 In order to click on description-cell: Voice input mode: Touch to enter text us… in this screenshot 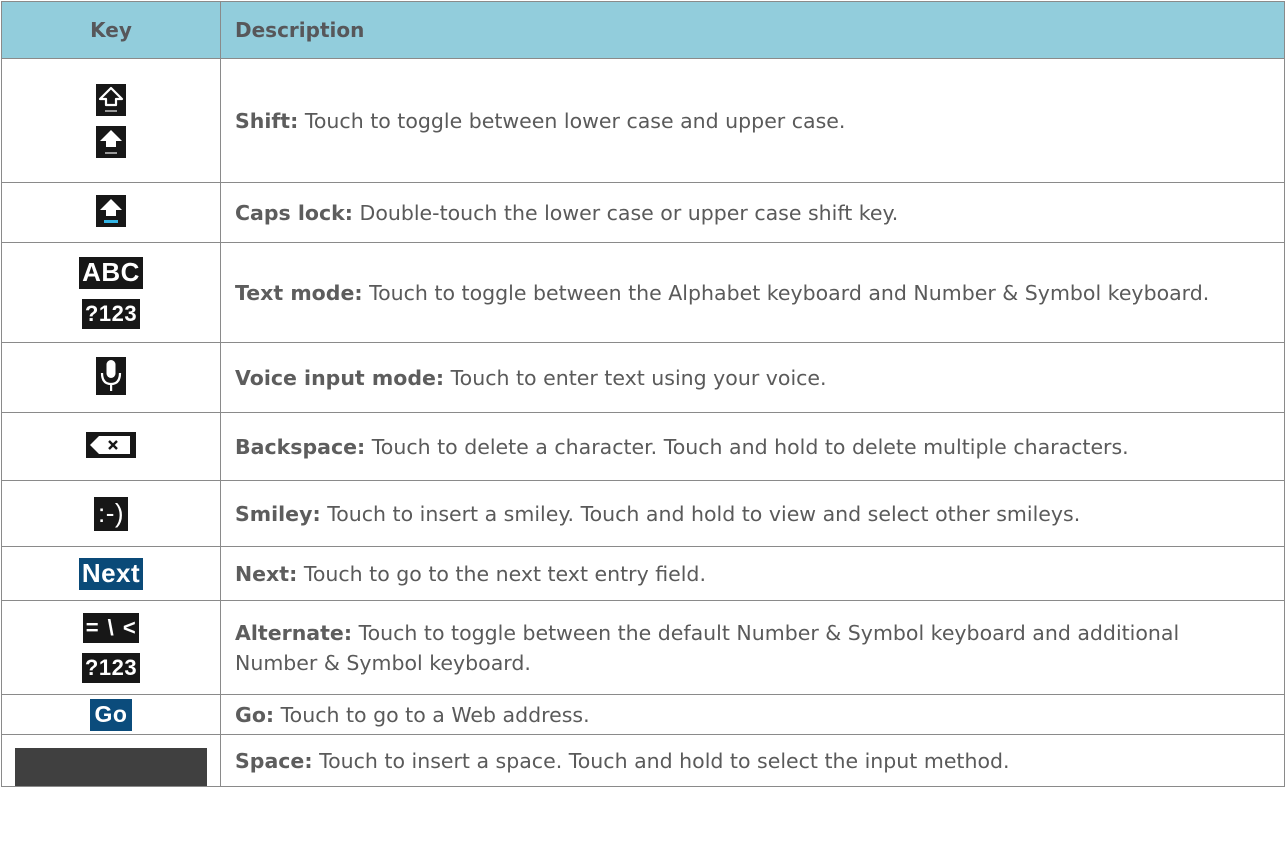, I will do `click(752, 377)`.